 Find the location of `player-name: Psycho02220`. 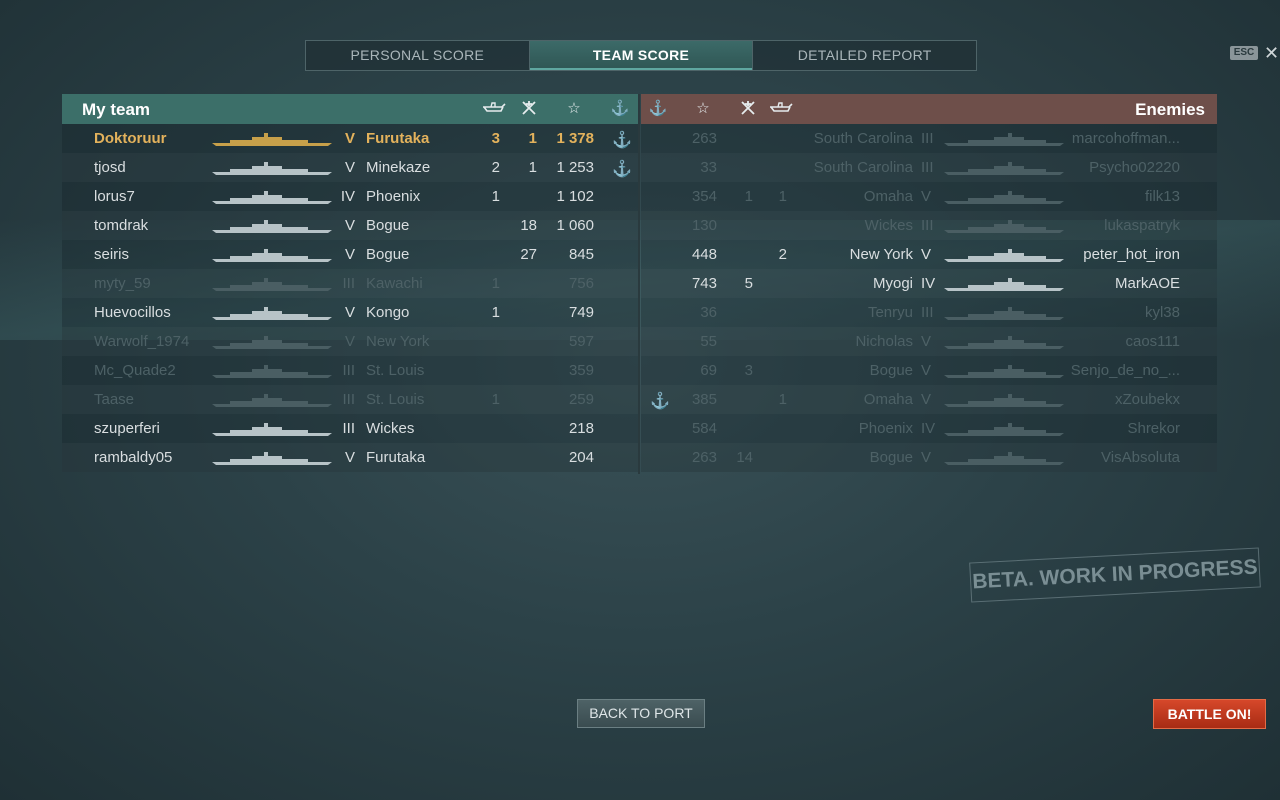

player-name: Psycho02220 is located at coordinates (1134, 167).